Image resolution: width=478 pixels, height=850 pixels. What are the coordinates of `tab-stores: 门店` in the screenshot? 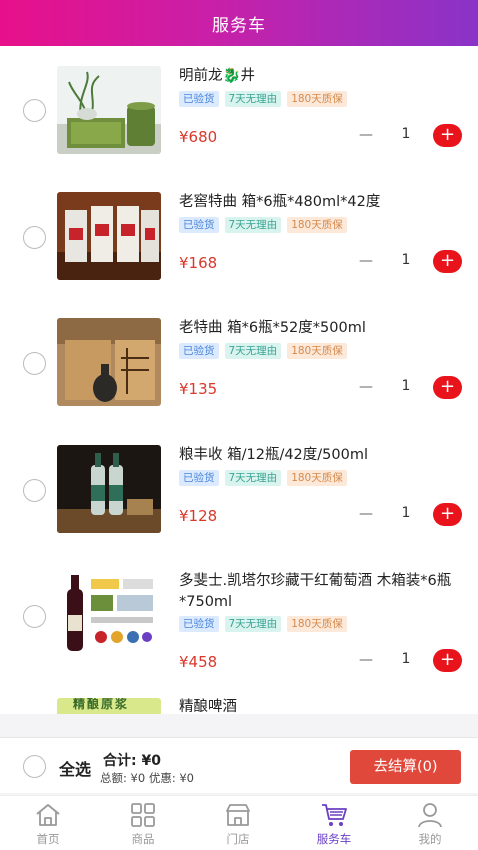 It's located at (238, 823).